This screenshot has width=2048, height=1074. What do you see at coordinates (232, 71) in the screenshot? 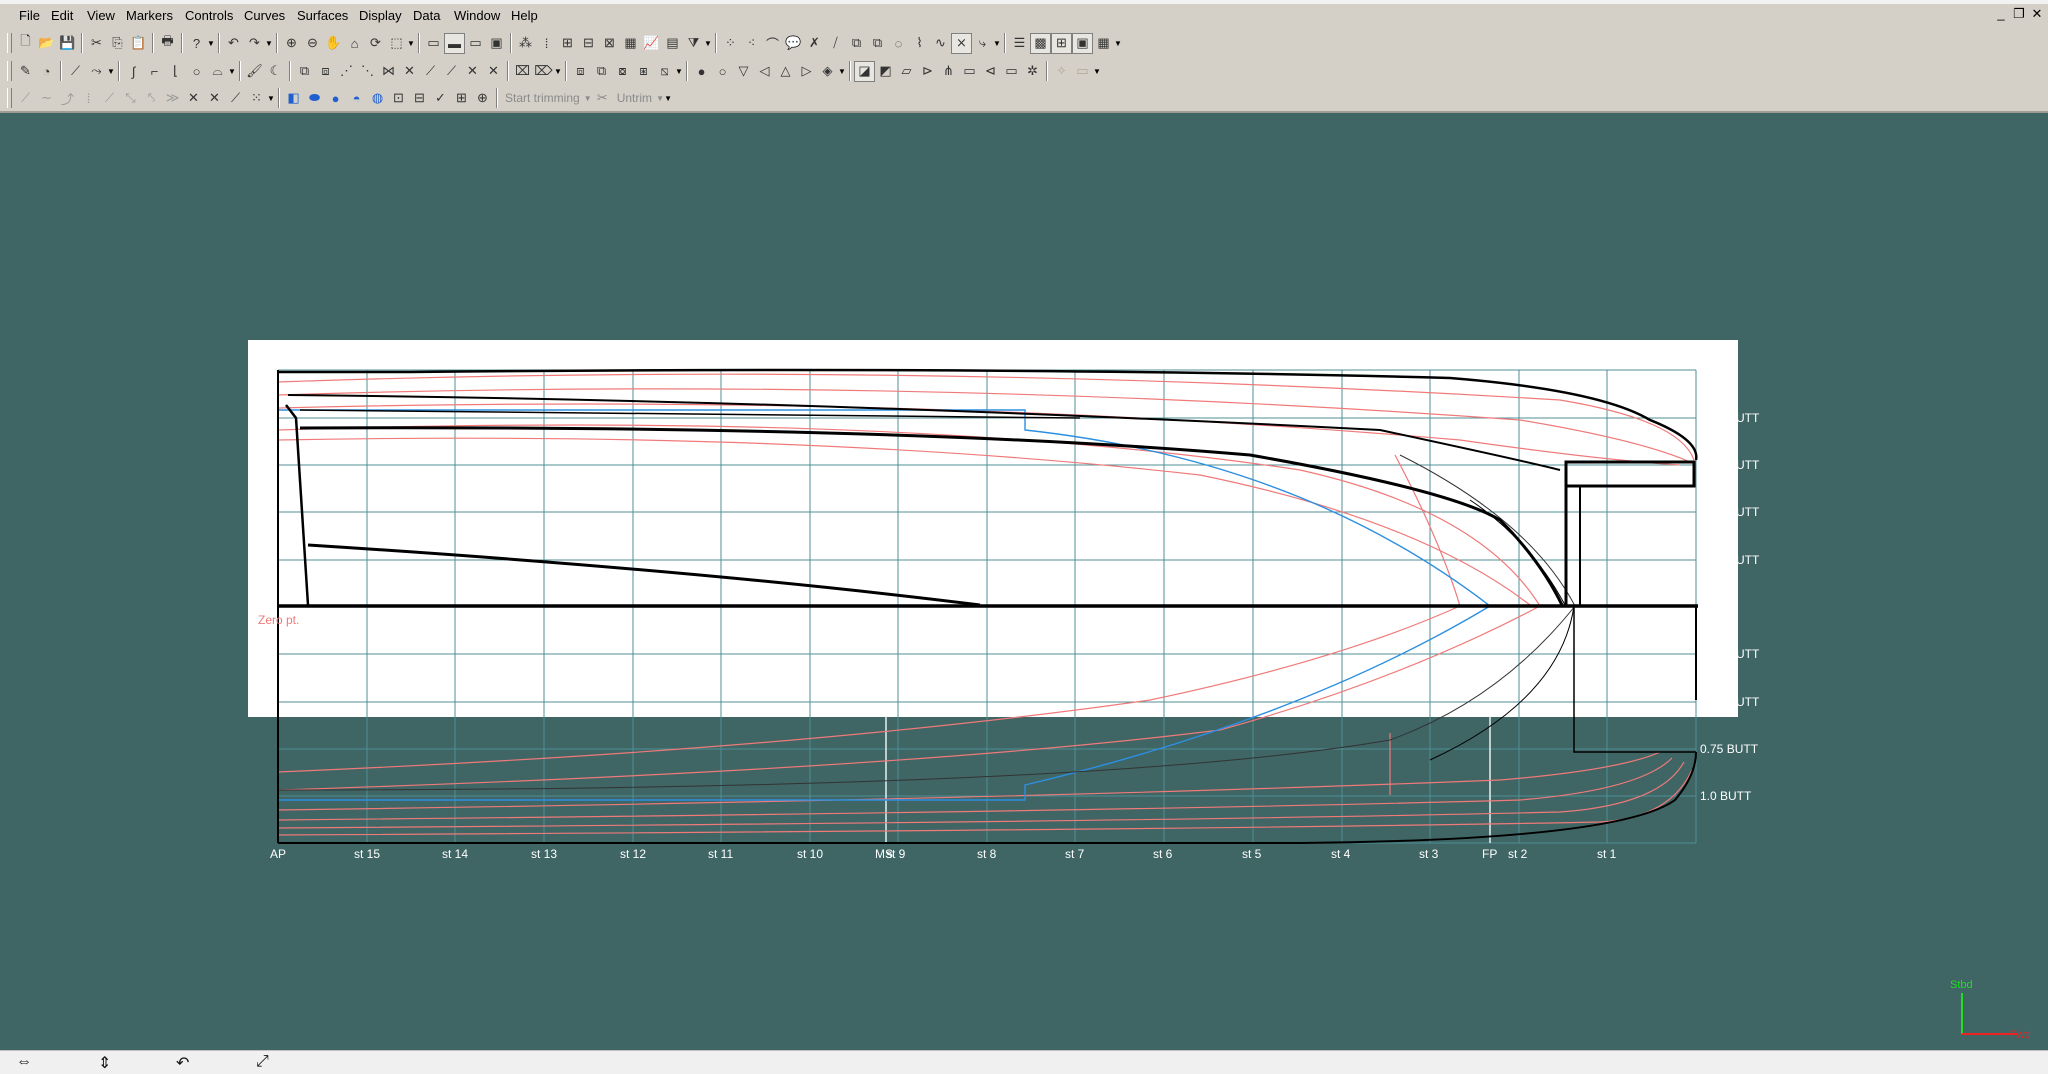
I see `arch-dropdown-icon: ▼` at bounding box center [232, 71].